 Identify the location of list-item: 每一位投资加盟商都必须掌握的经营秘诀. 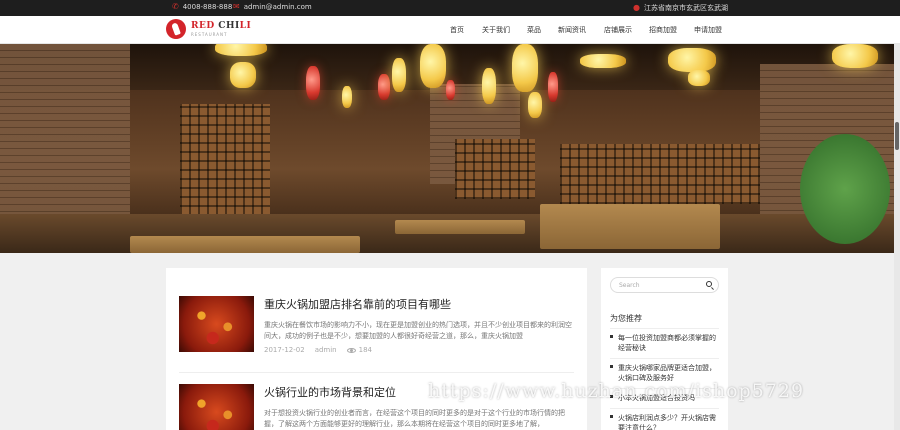
(664, 343).